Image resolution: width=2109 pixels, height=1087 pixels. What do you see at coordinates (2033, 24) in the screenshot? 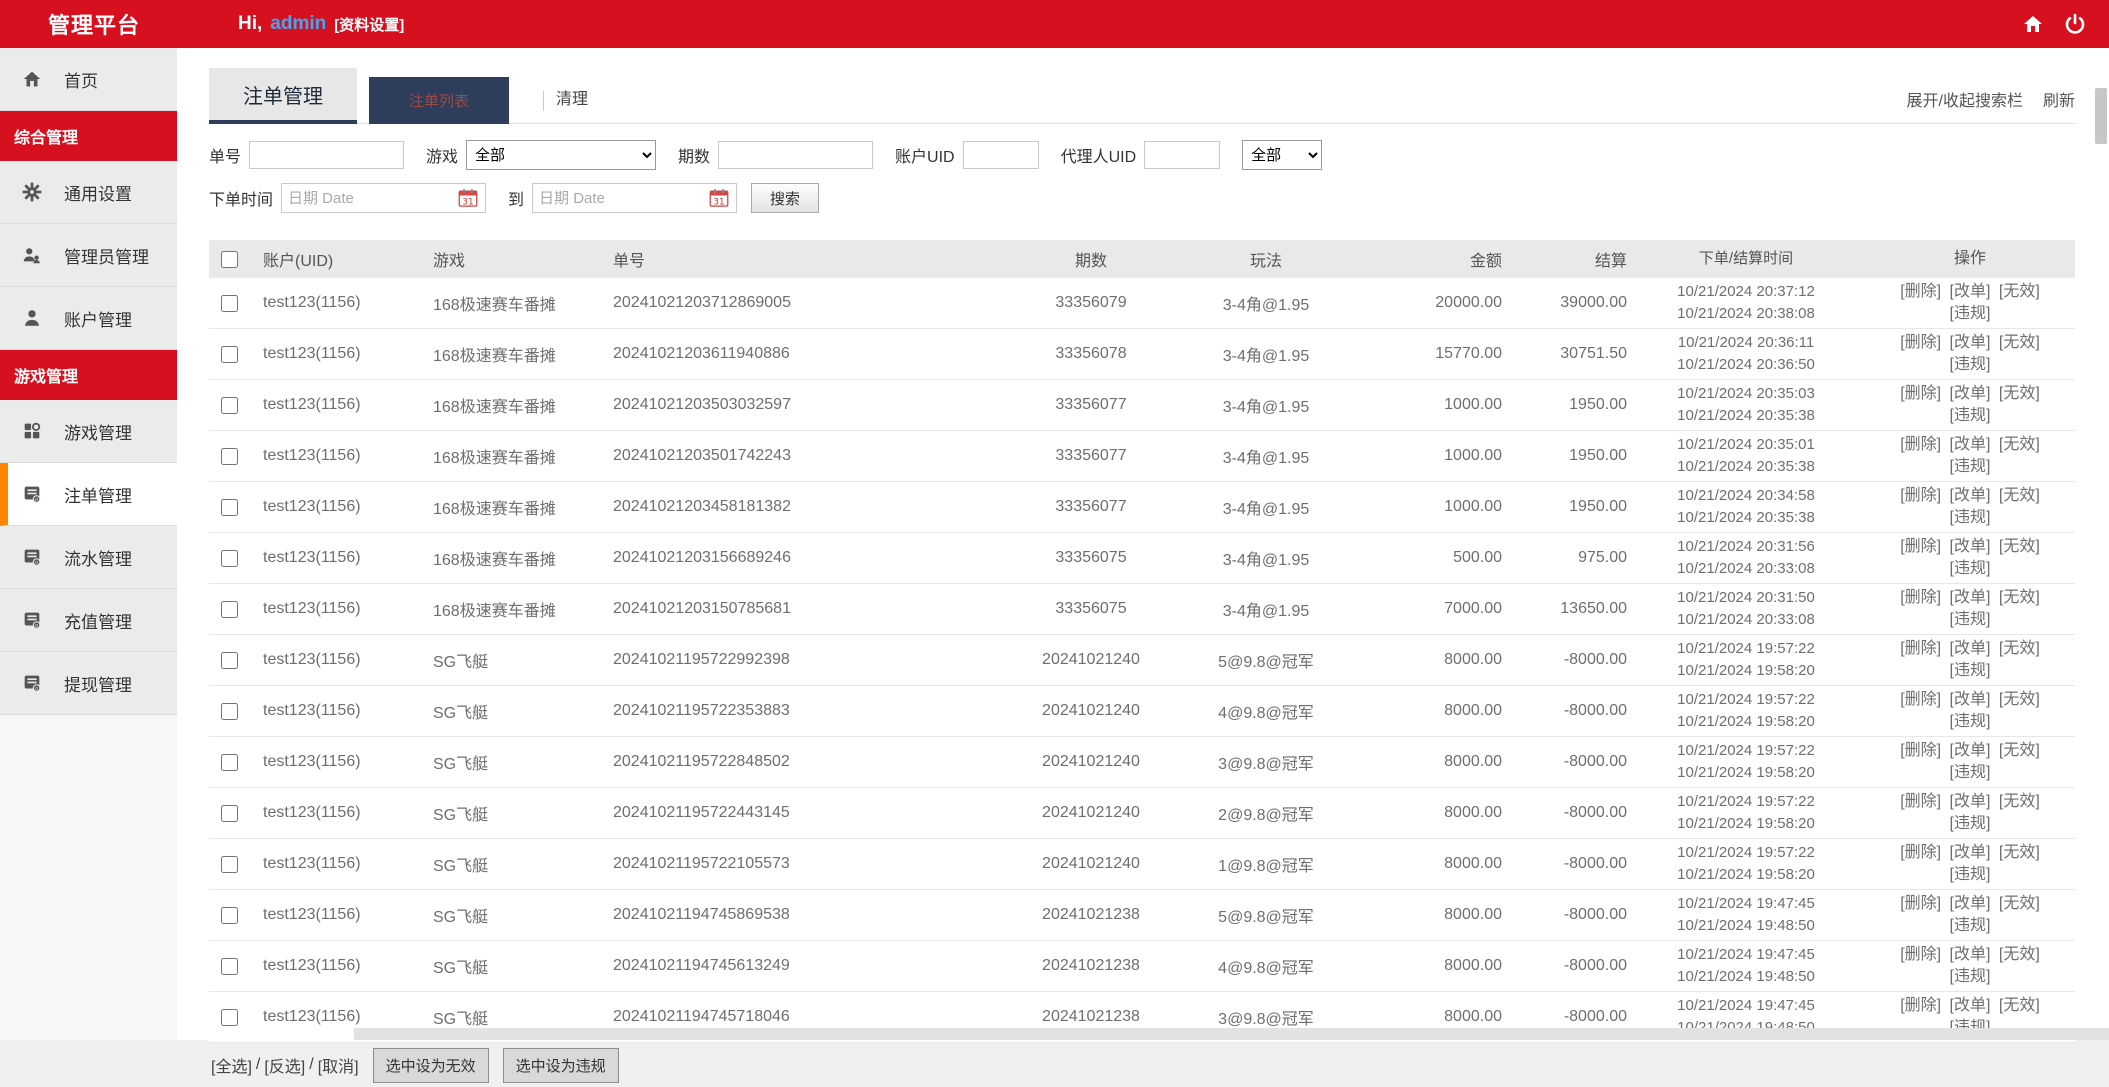
I see `home-icon` at bounding box center [2033, 24].